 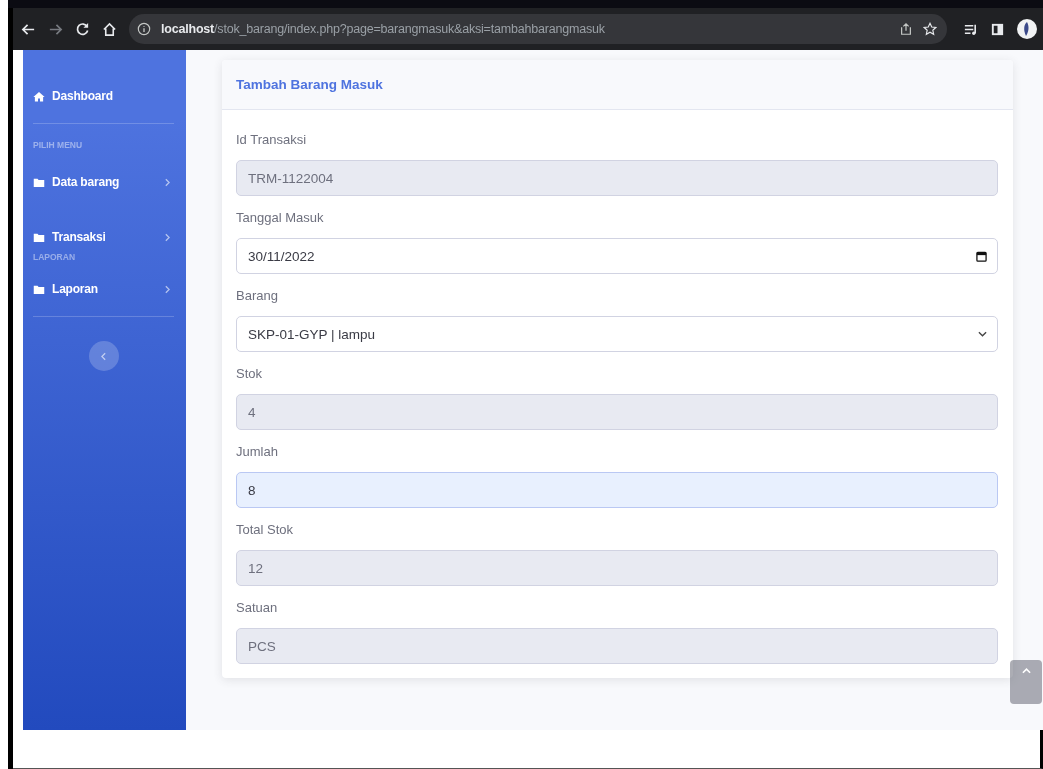 What do you see at coordinates (272, 139) in the screenshot?
I see `field-label: Id Transaksi` at bounding box center [272, 139].